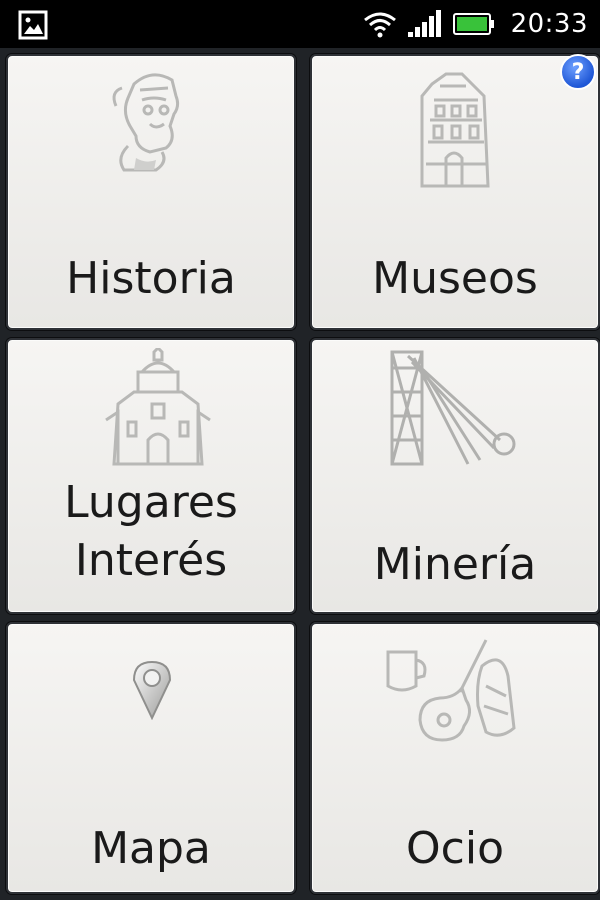  I want to click on tile-historia: Historia, so click(151, 192).